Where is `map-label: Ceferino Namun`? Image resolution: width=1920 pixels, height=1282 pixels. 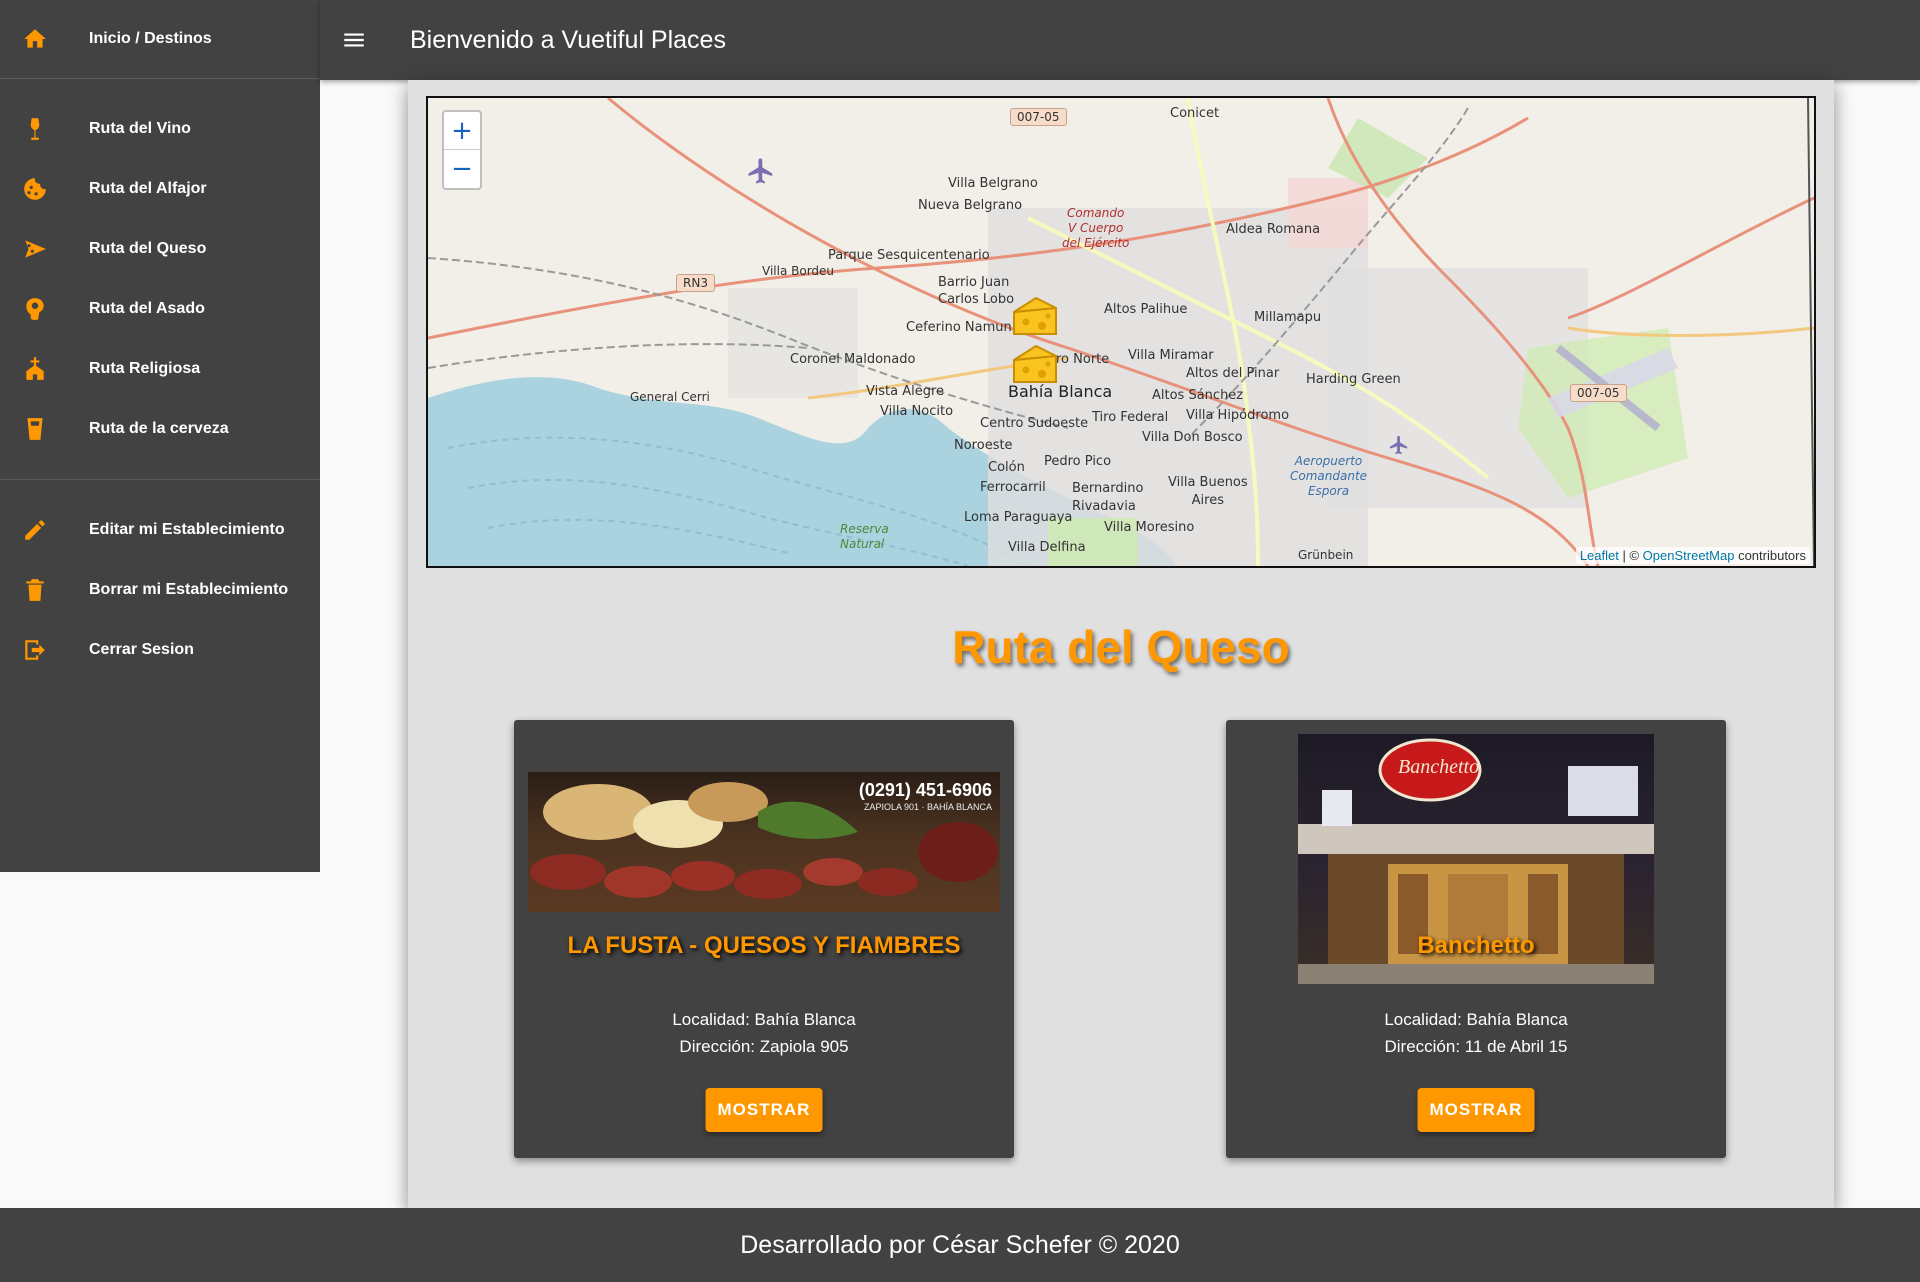 map-label: Ceferino Namun is located at coordinates (959, 327).